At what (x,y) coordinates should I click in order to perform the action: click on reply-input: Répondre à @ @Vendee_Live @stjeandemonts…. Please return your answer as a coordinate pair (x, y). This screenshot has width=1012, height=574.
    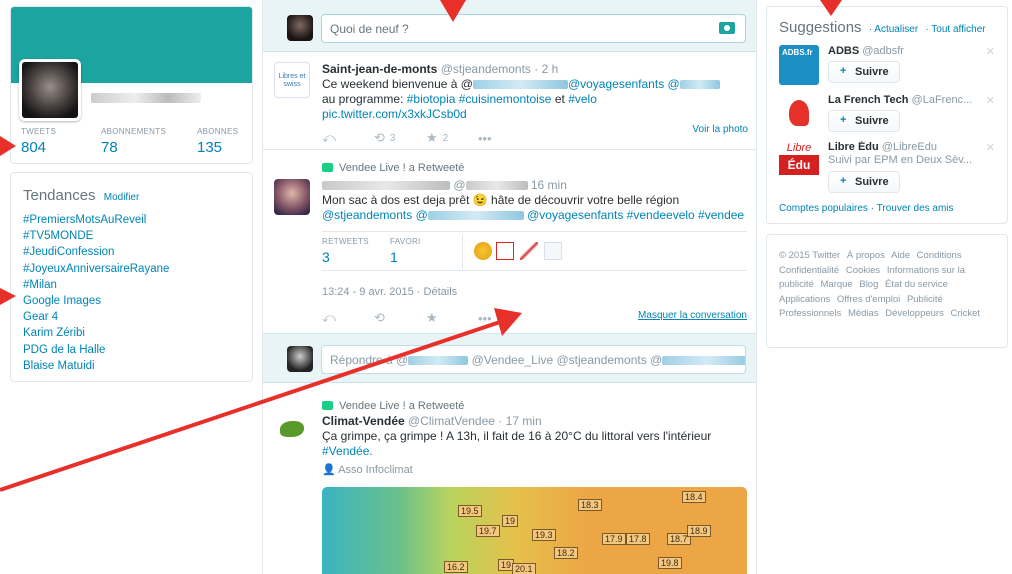
    Looking at the image, I should click on (533, 359).